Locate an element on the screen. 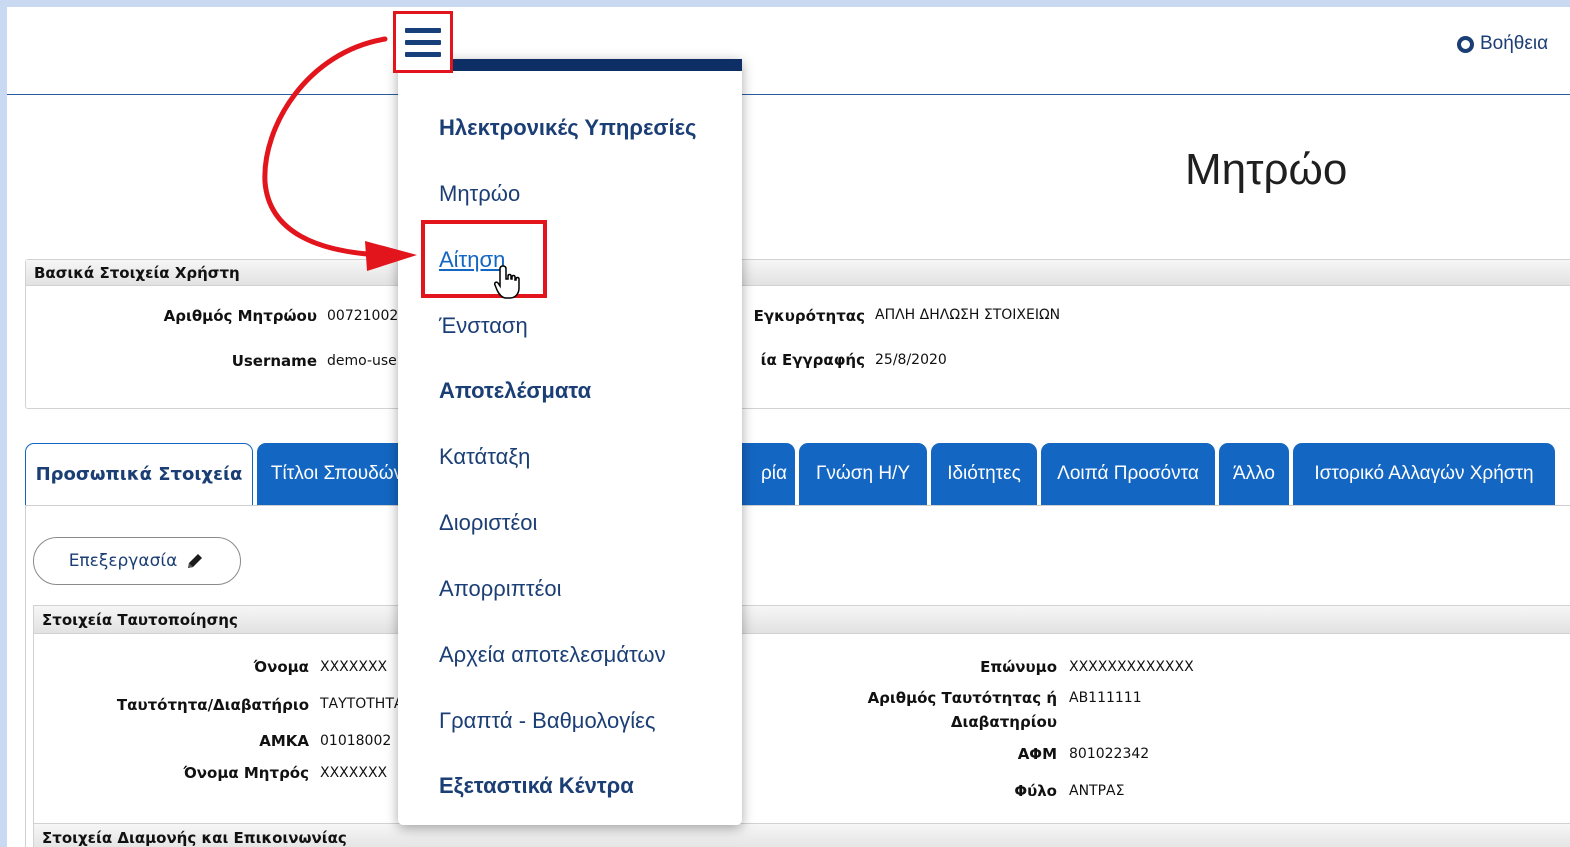 Image resolution: width=1570 pixels, height=847 pixels. menu-heading-eservices: Ηλεκτρονικές Υπηρεσίες is located at coordinates (568, 127).